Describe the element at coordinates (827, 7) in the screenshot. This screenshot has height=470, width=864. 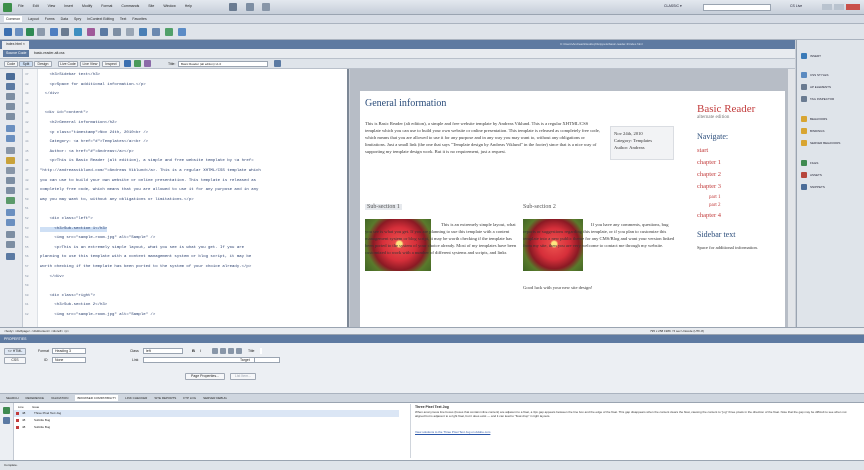
I see `minimize-icon` at that location.